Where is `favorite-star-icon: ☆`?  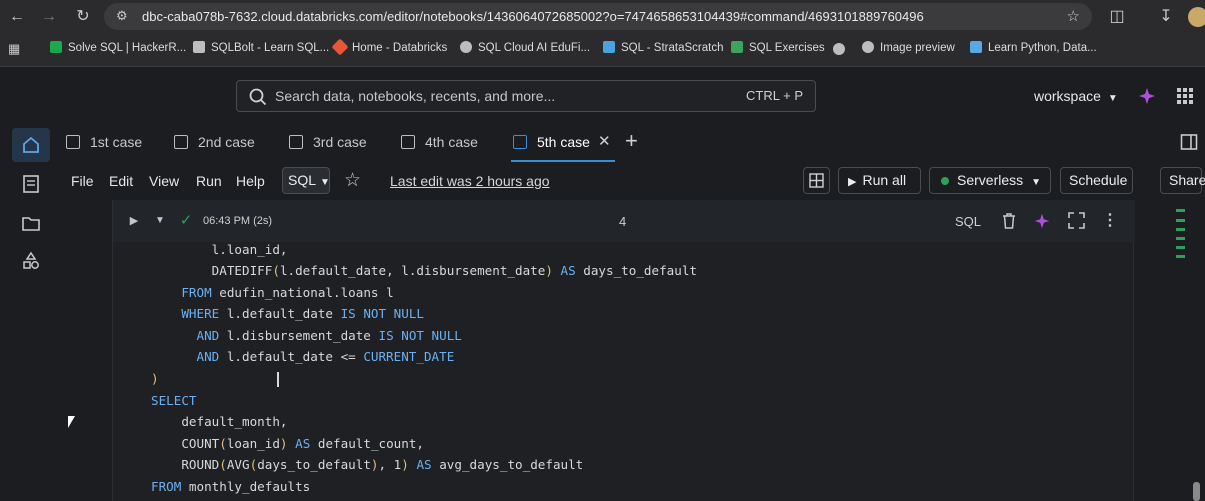
favorite-star-icon: ☆ is located at coordinates (352, 180).